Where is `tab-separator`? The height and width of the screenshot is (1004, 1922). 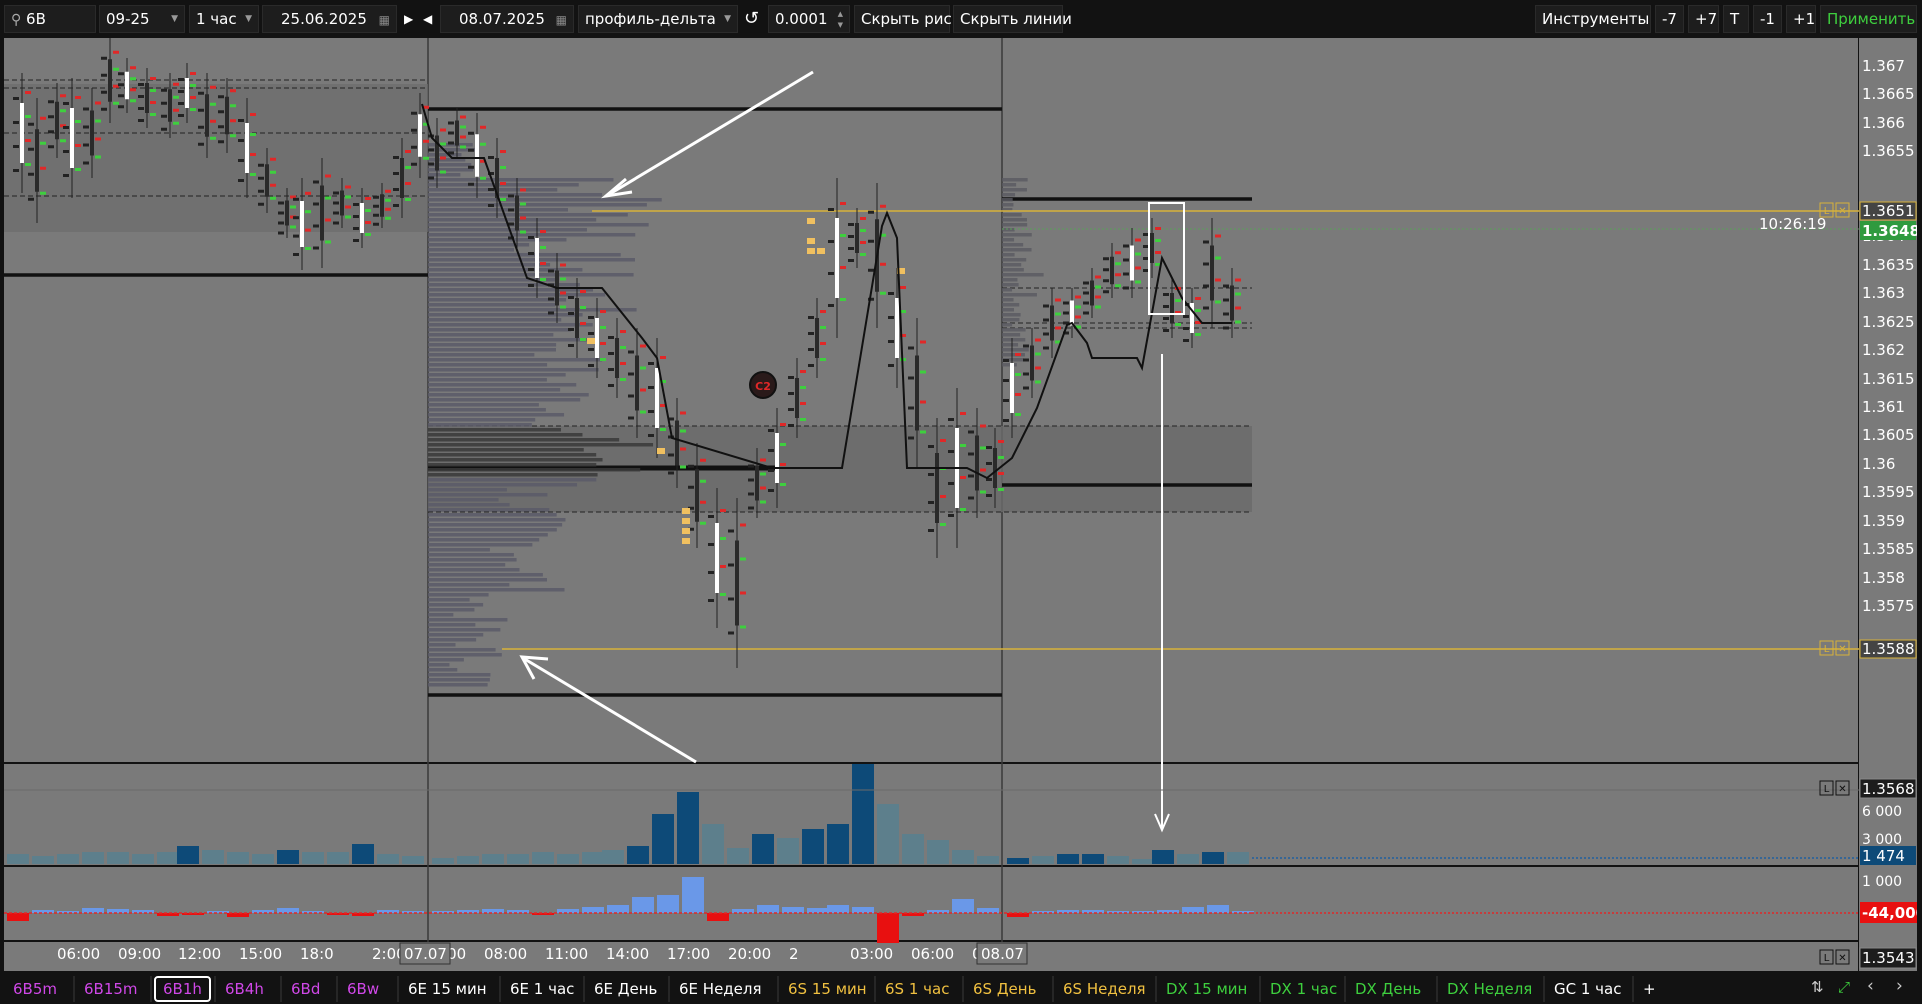
tab-separator is located at coordinates (778, 989).